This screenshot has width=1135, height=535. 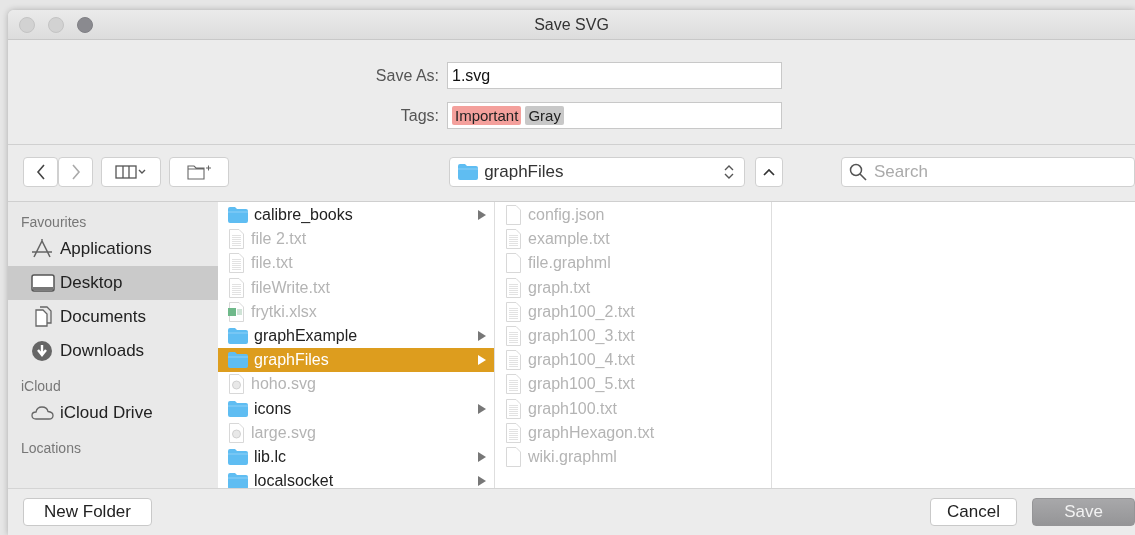 What do you see at coordinates (419, 115) in the screenshot?
I see `field-label: Tags:` at bounding box center [419, 115].